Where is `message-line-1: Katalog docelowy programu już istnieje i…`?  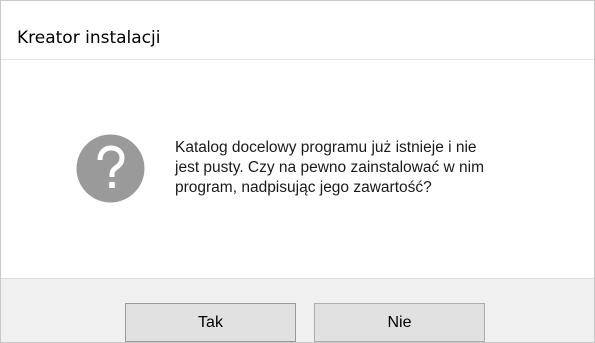 message-line-1: Katalog docelowy programu już istnieje i… is located at coordinates (326, 147).